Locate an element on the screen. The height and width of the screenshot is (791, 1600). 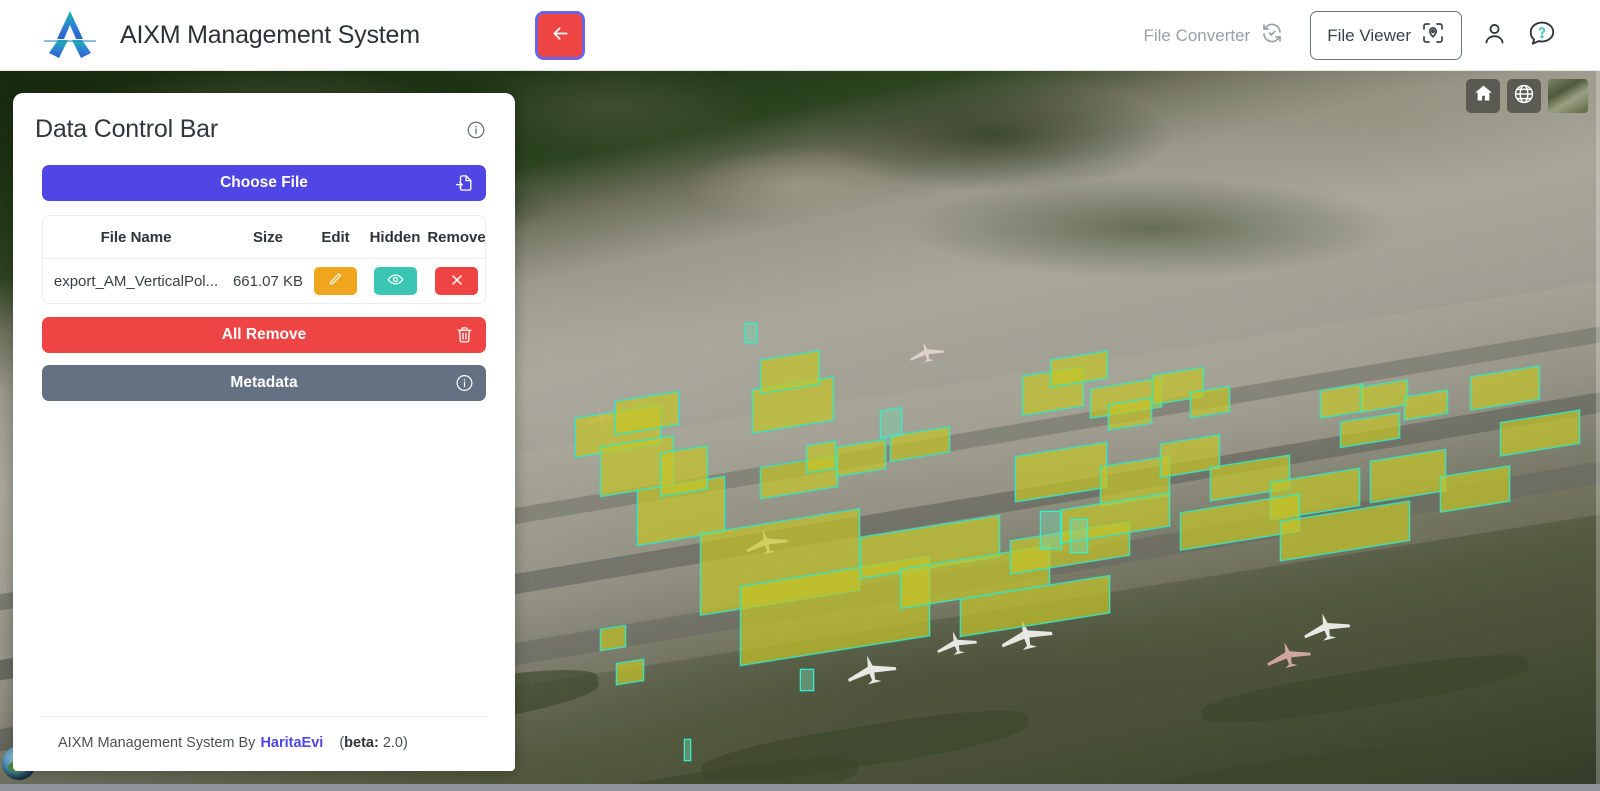
file-viewer-label: File Viewer is located at coordinates (1369, 35).